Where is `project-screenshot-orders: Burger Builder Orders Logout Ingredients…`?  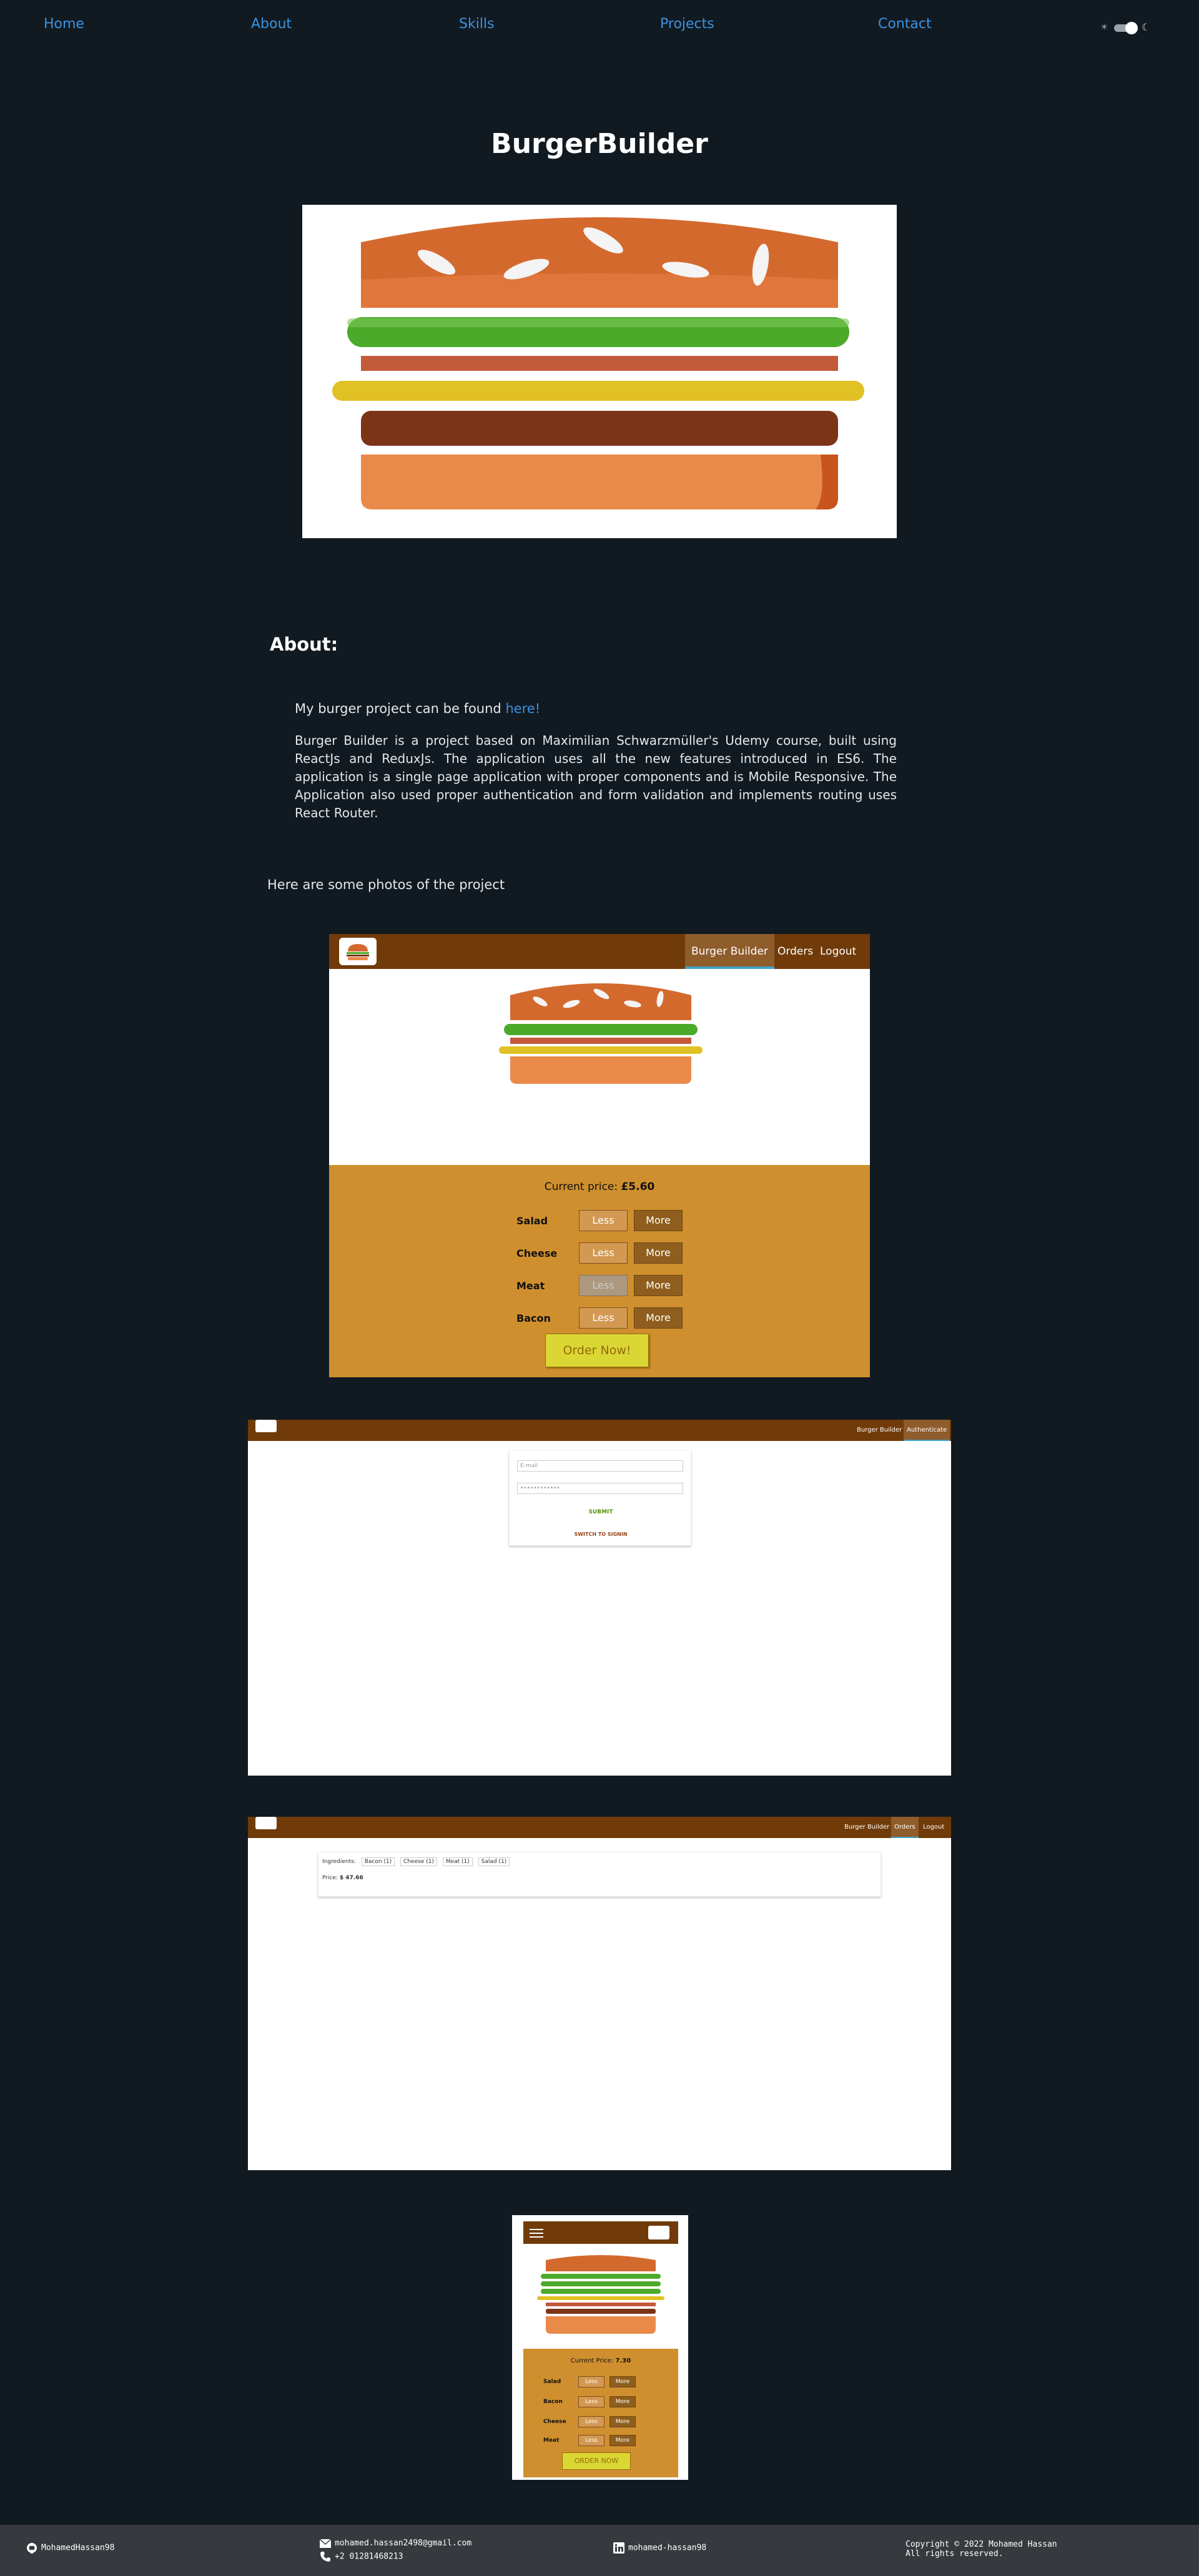
project-screenshot-orders: Burger Builder Orders Logout Ingredients… is located at coordinates (599, 1993).